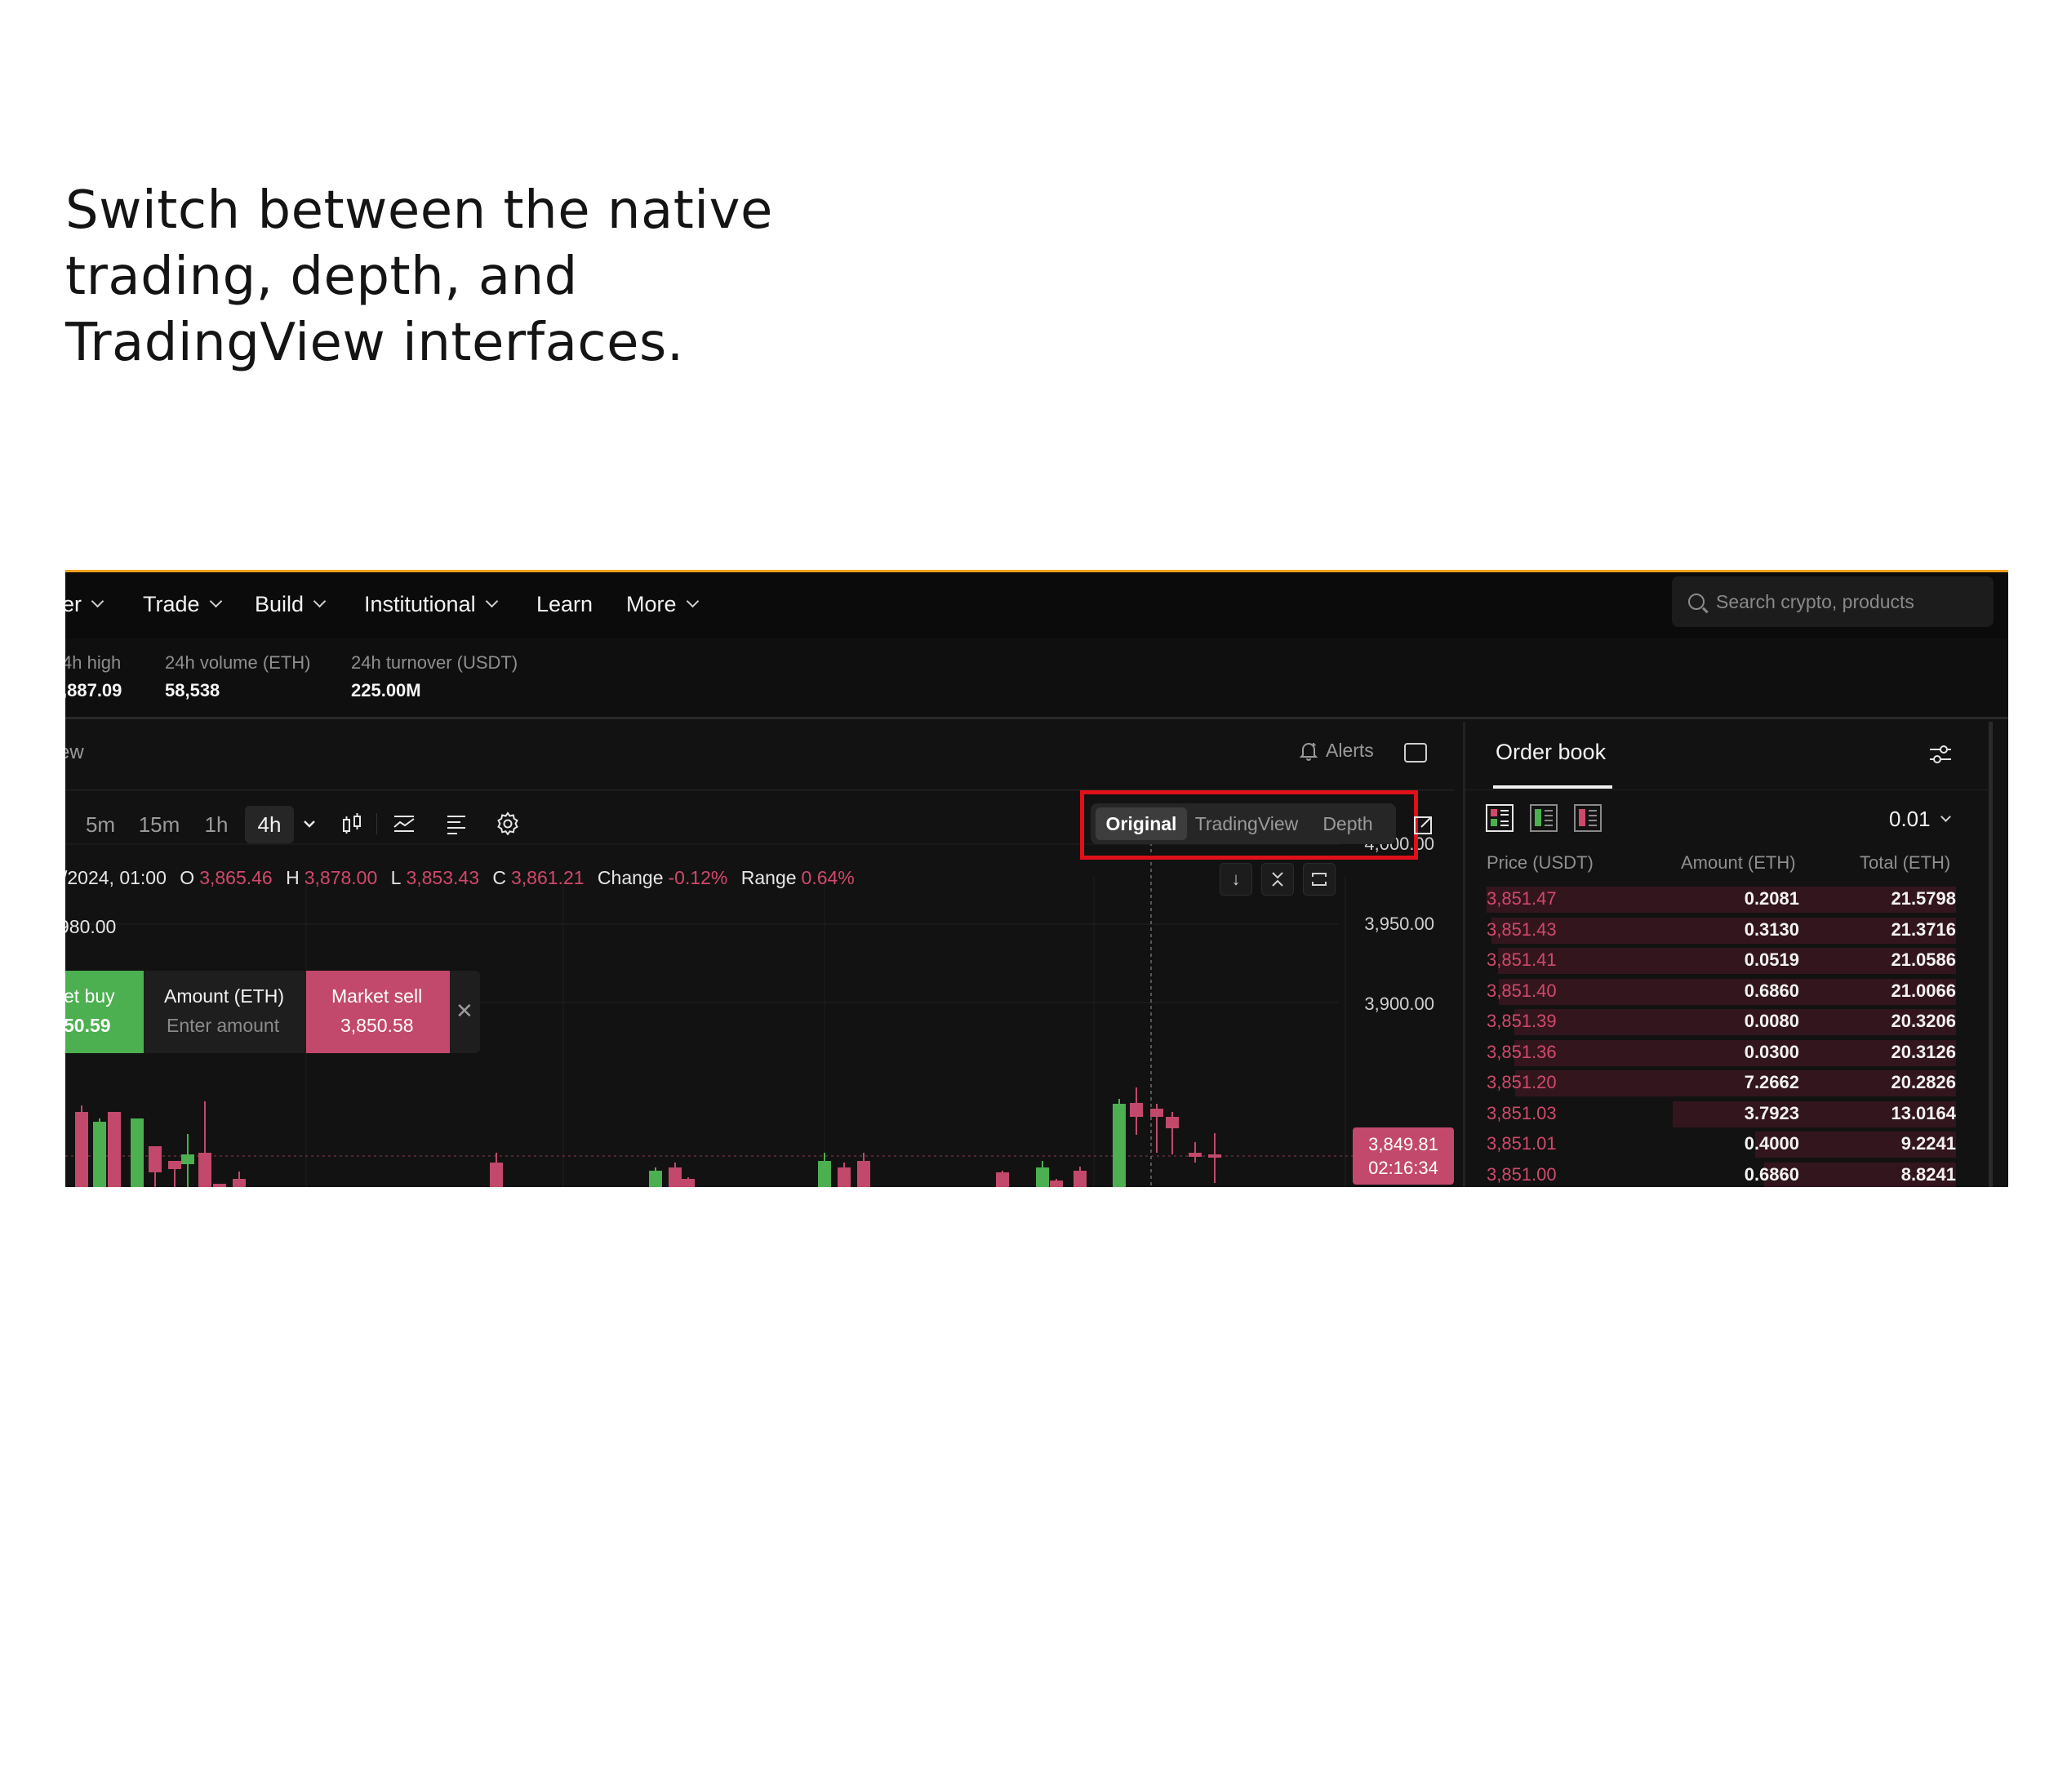 The image size is (2067, 1792). I want to click on reset-icon, so click(1319, 879).